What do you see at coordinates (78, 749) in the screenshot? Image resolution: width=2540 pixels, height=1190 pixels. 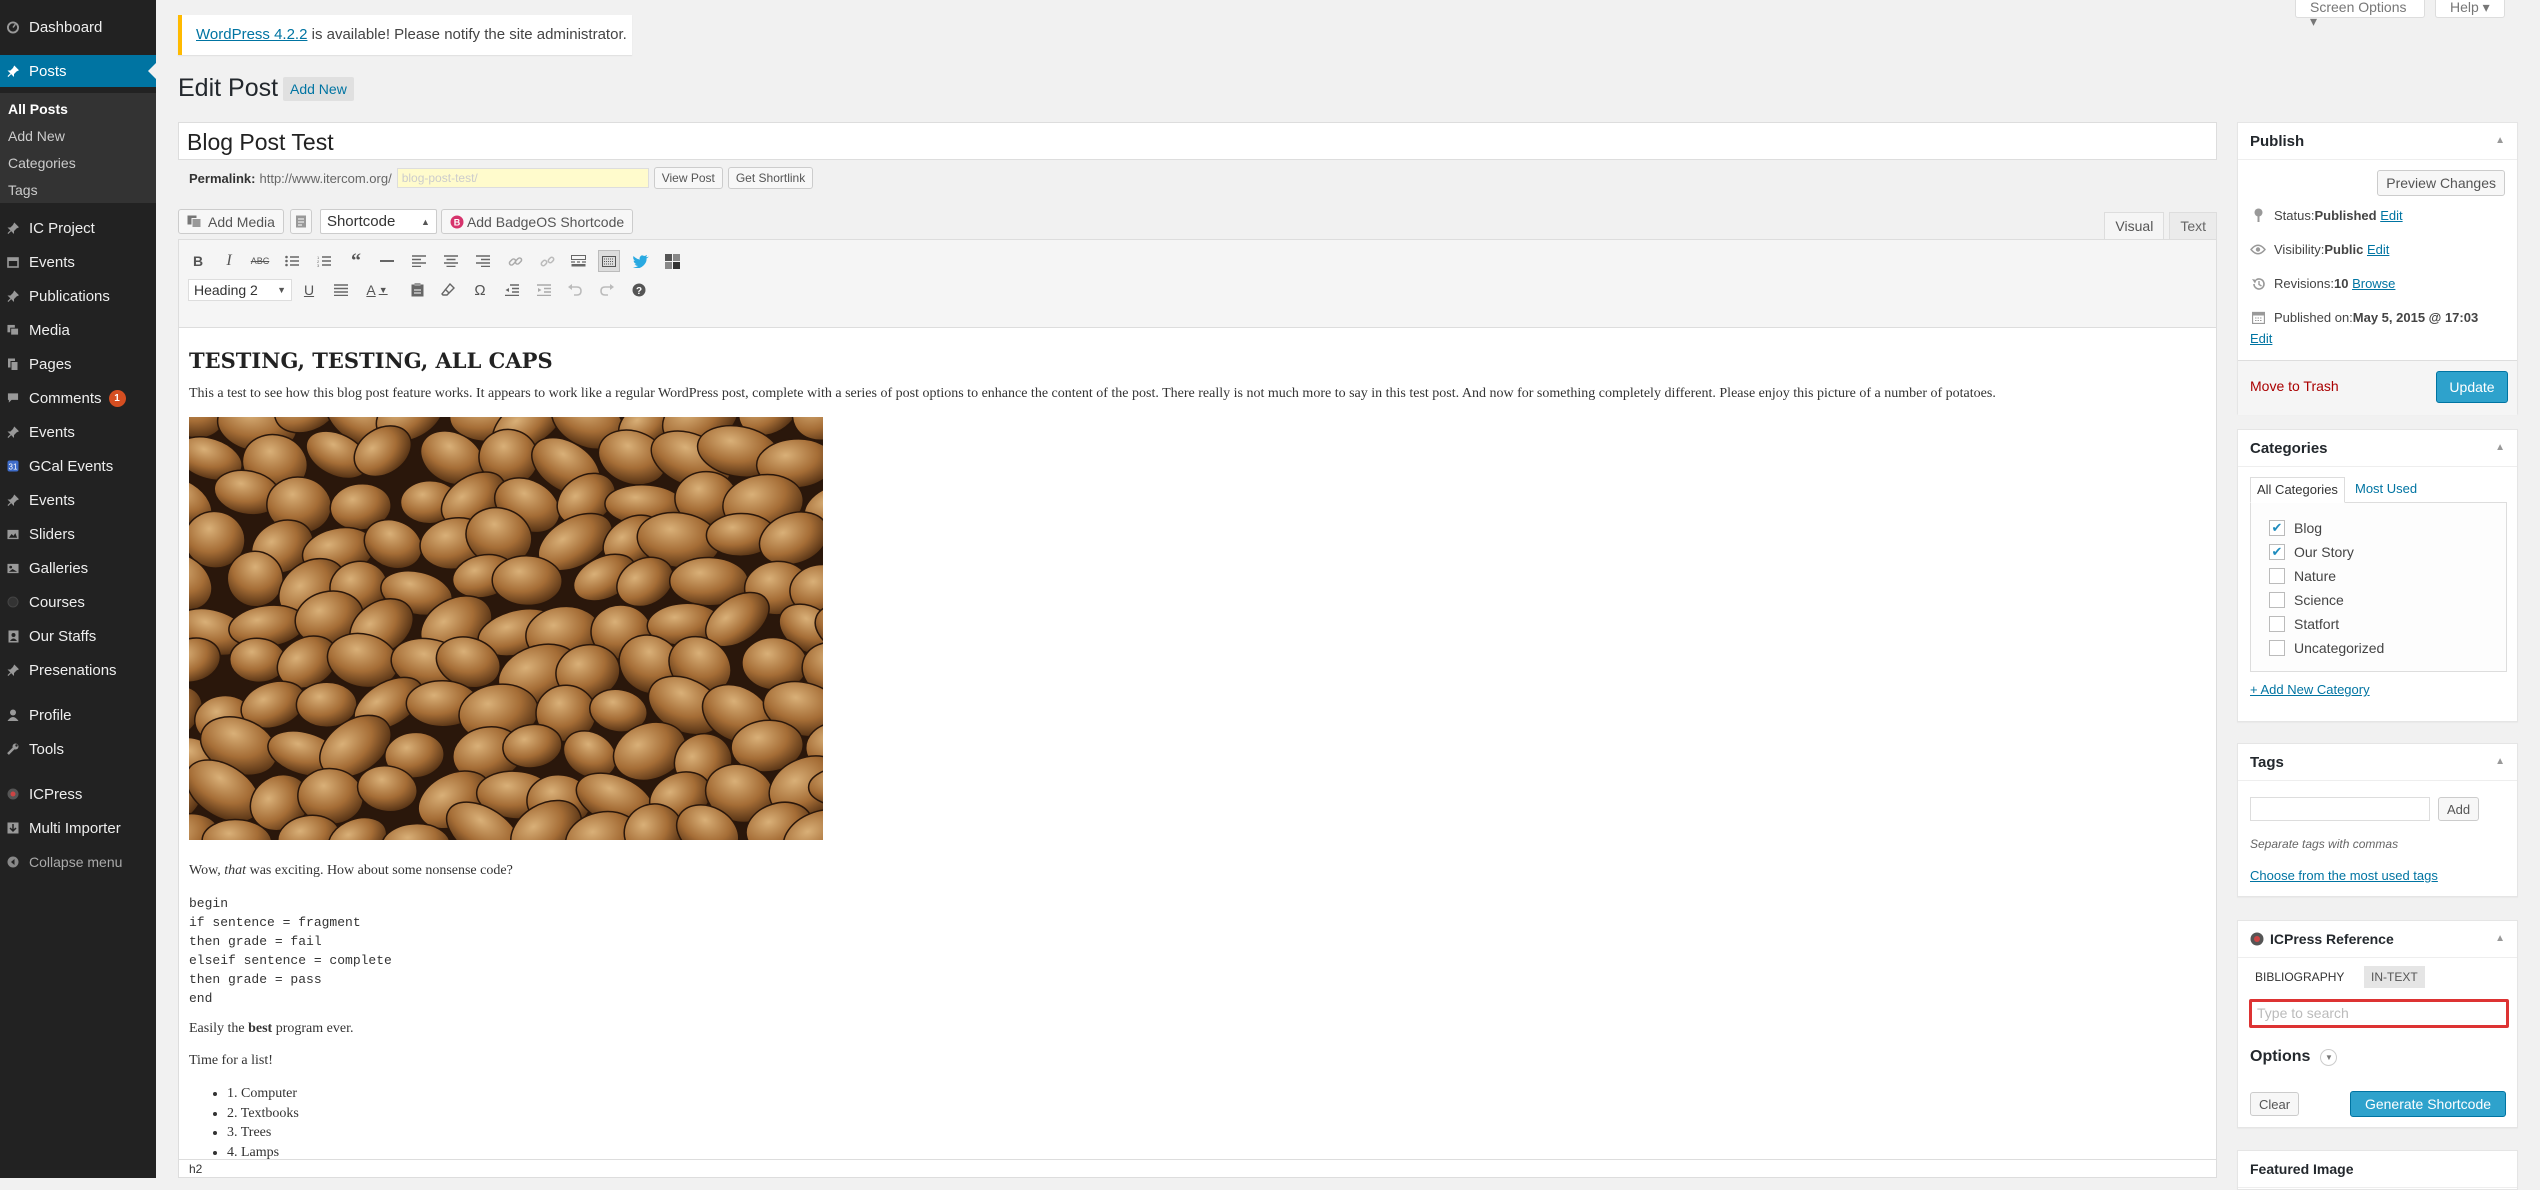 I see `menu-tools: Tools` at bounding box center [78, 749].